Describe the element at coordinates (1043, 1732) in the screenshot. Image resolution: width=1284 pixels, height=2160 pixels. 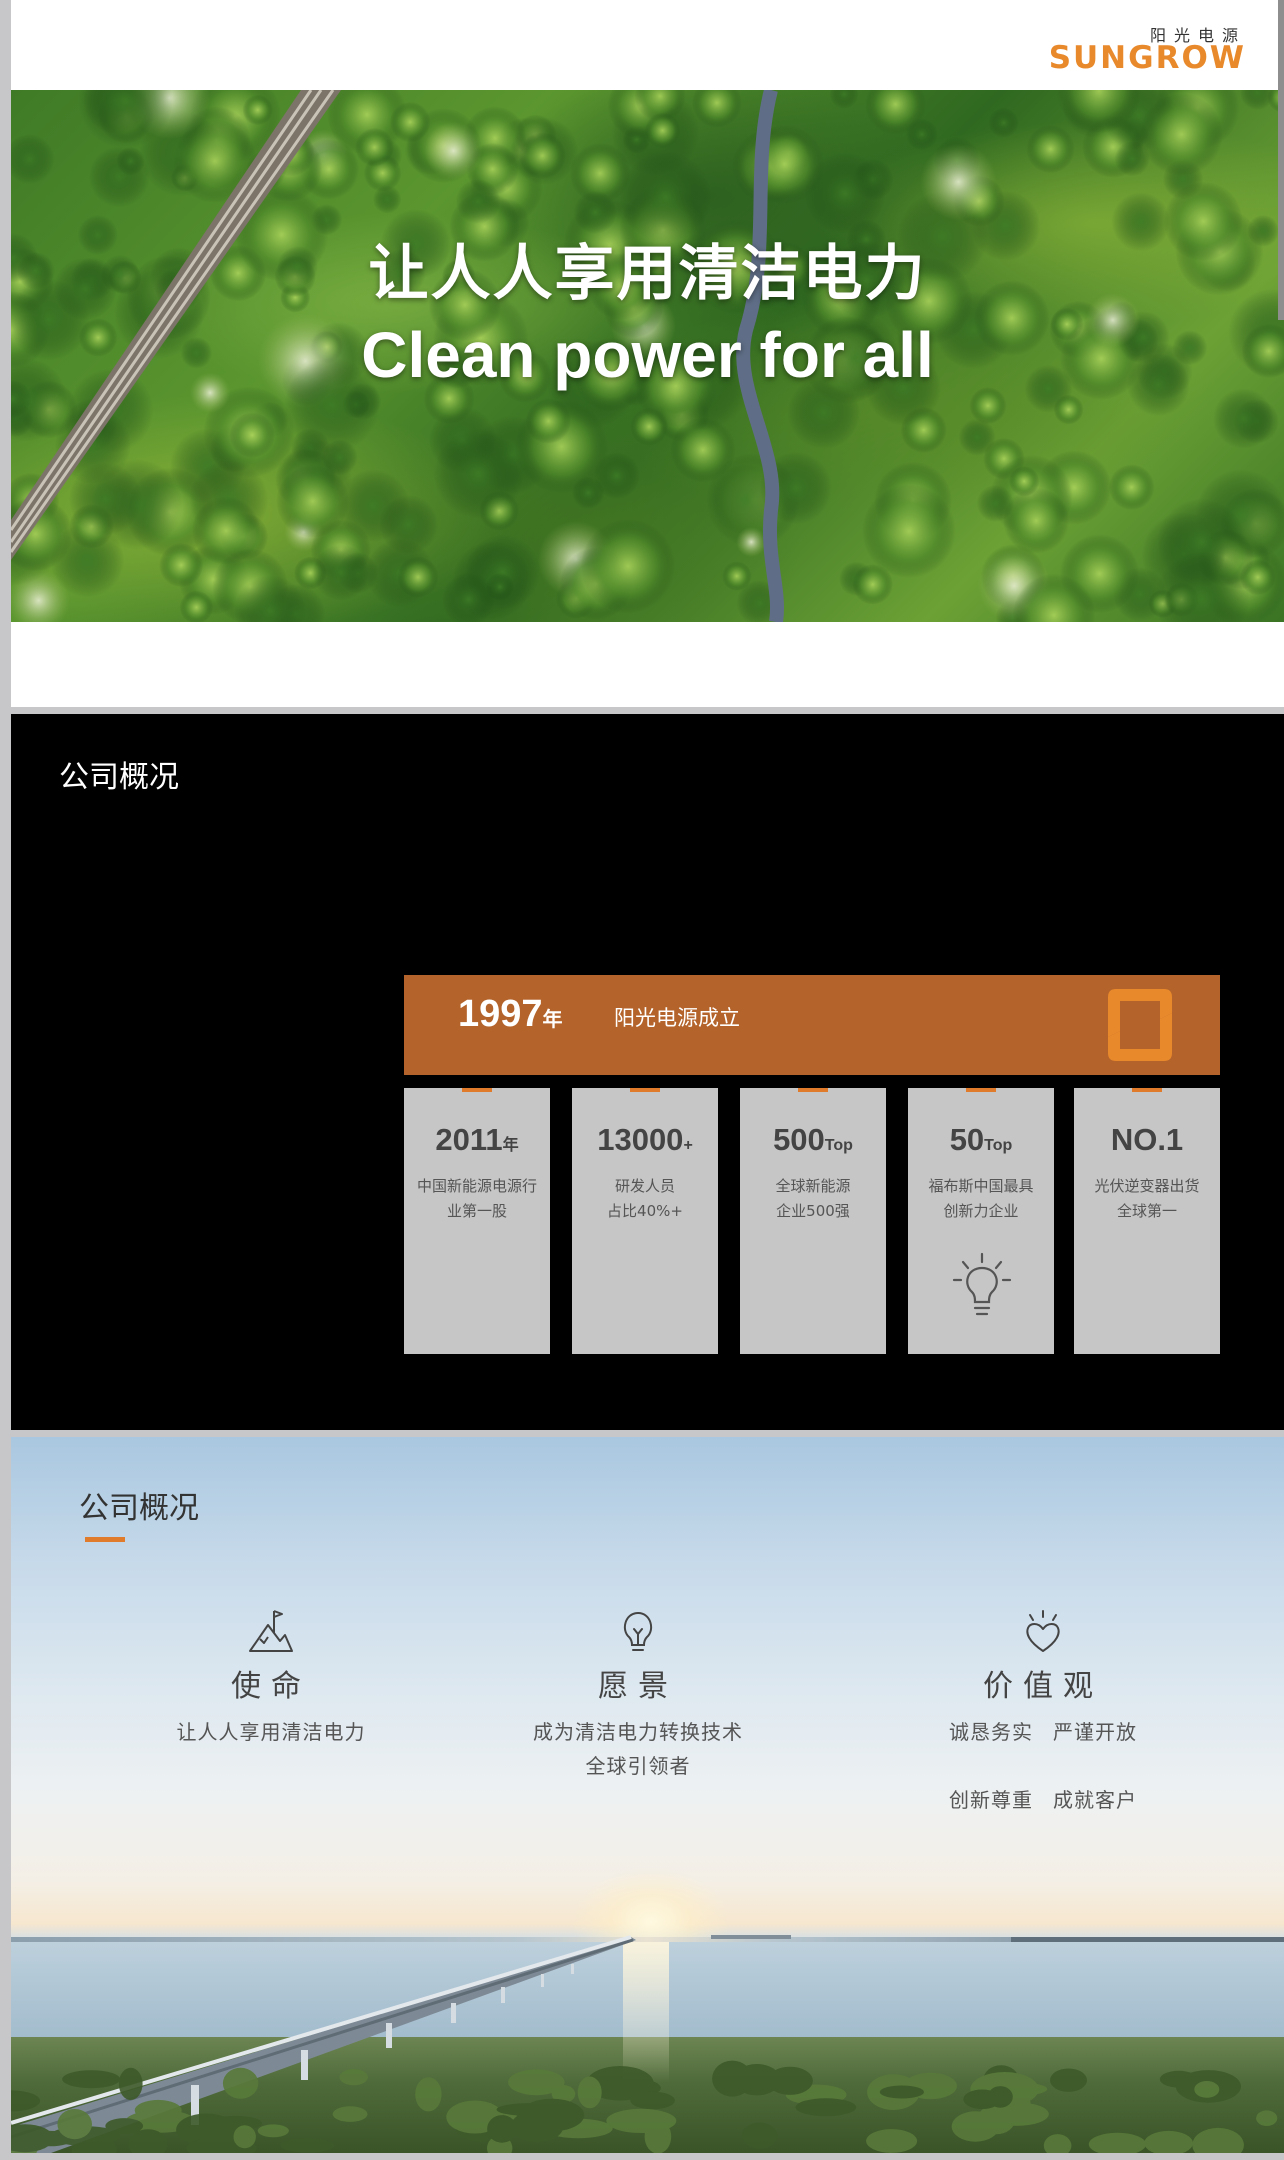
I see `values-row1: 诚恳务实 严谨开放` at that location.